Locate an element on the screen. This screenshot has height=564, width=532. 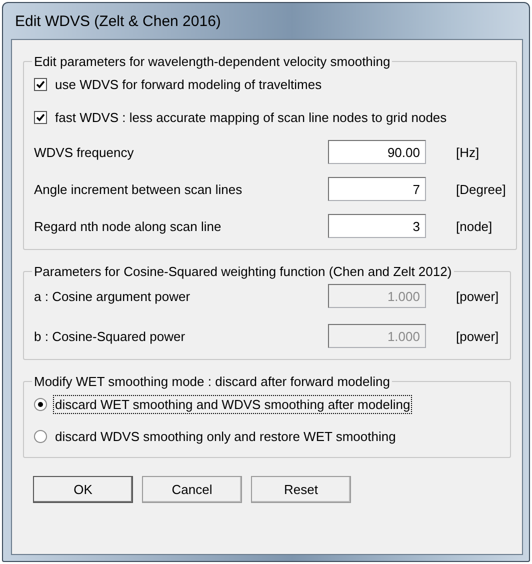
checkbox-label: fast WDVS : less accurate mapping of scan line nodes to grid nodes is located at coordinates (251, 117).